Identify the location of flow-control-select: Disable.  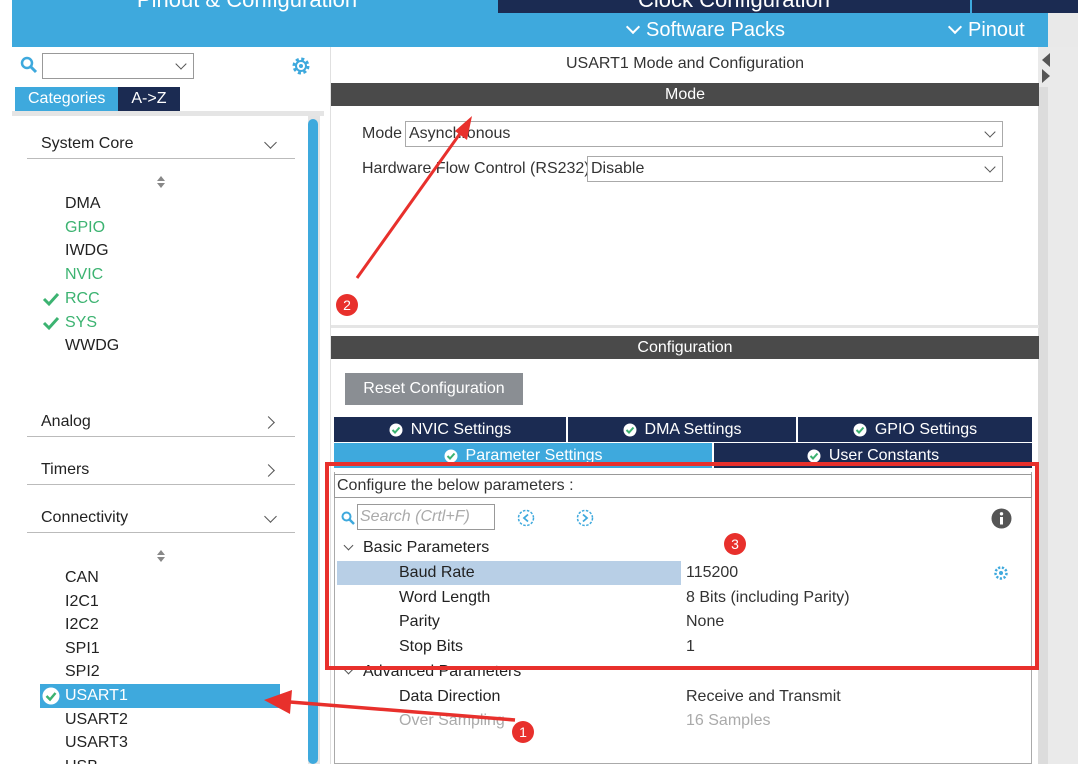
(795, 169).